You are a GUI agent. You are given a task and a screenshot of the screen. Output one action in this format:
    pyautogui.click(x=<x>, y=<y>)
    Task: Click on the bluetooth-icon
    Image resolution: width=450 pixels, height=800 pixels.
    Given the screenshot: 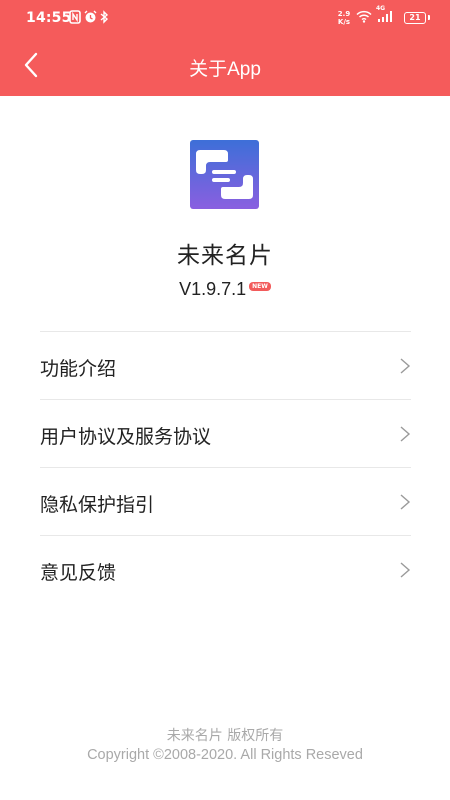 What is the action you would take?
    pyautogui.click(x=105, y=16)
    